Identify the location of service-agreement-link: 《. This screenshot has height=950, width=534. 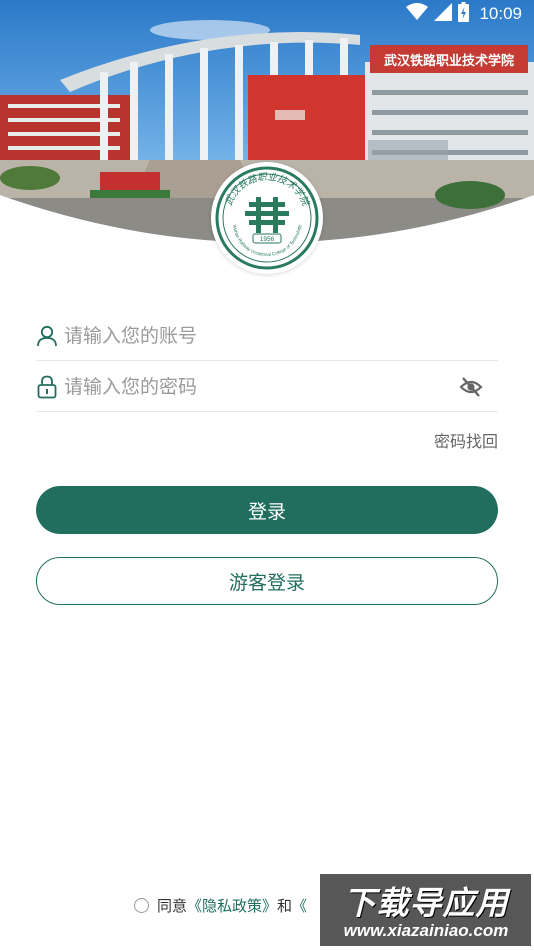
(299, 905).